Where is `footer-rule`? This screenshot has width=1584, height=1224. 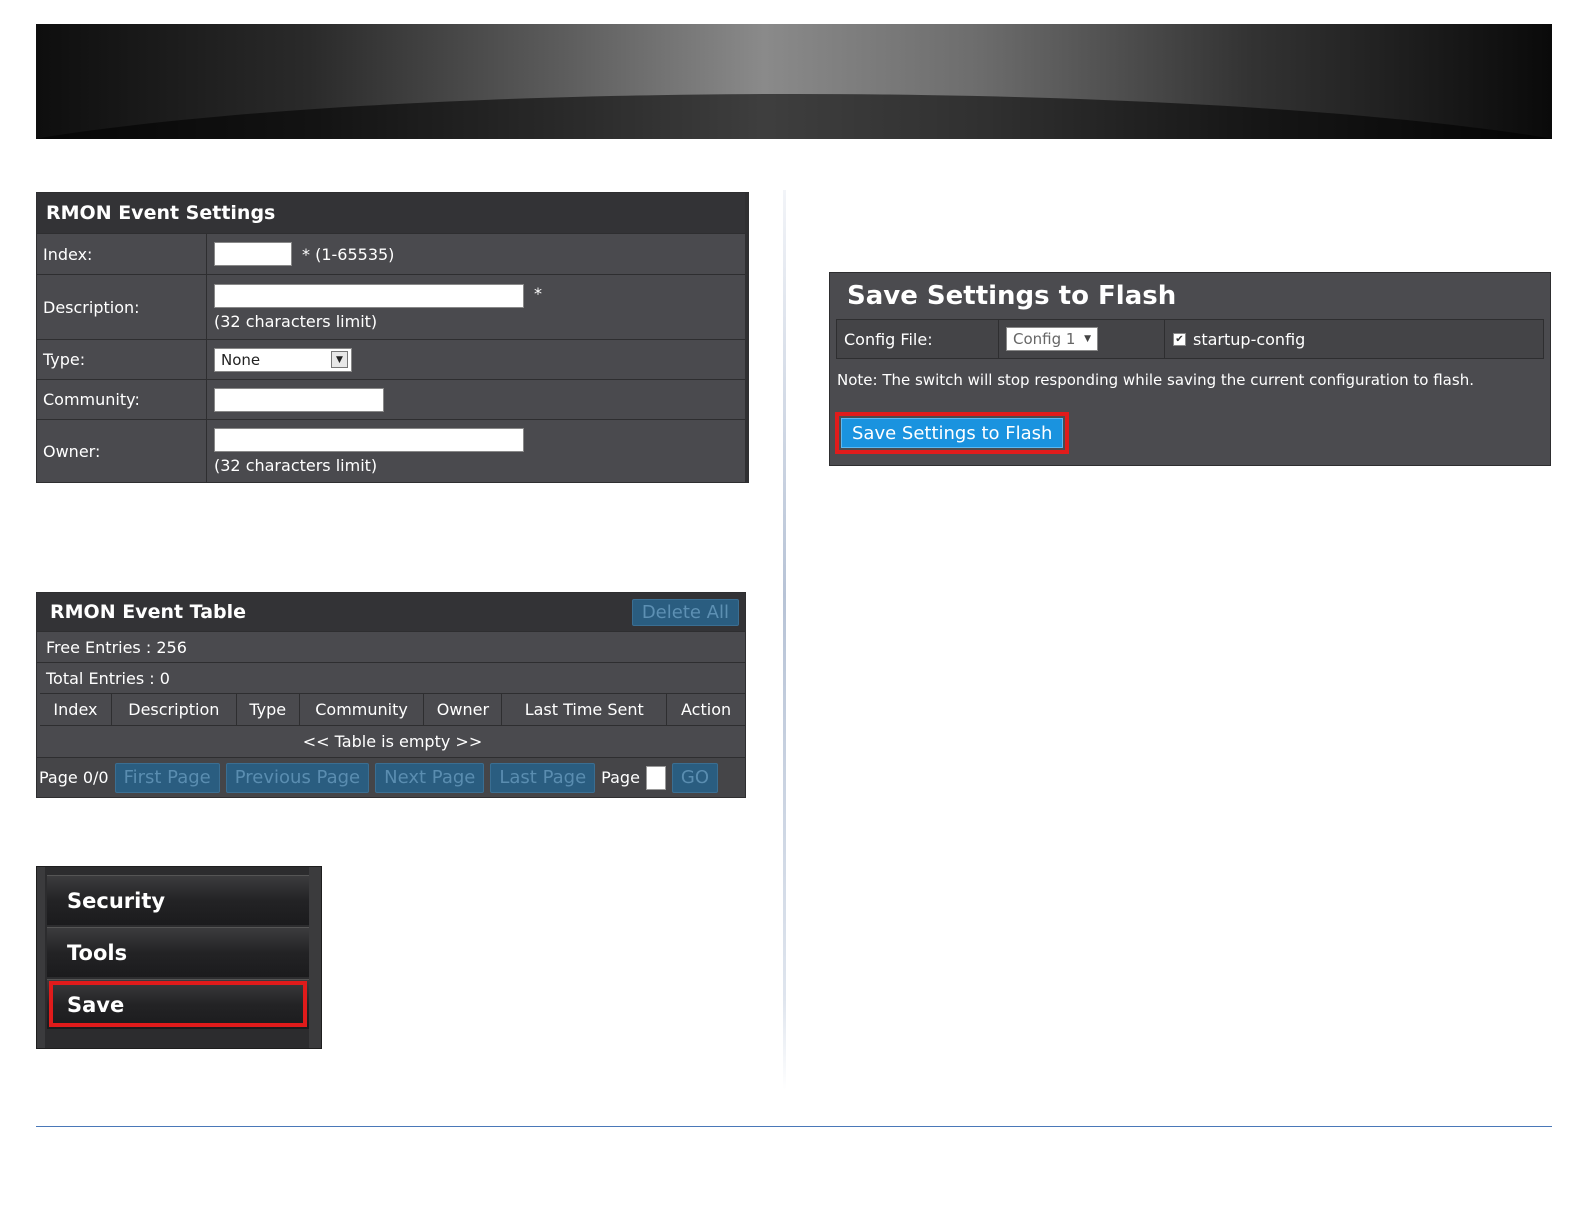
footer-rule is located at coordinates (794, 1126).